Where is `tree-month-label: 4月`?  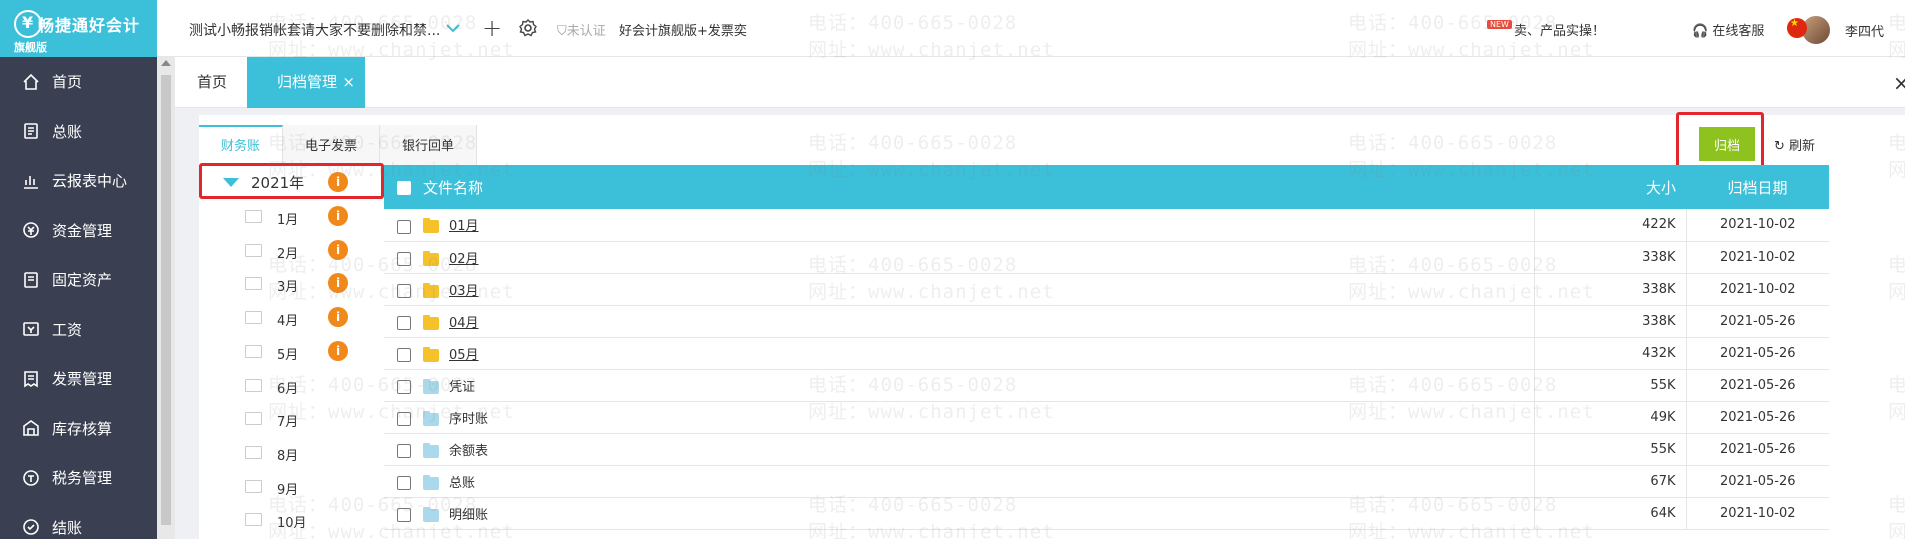 tree-month-label: 4月 is located at coordinates (288, 322).